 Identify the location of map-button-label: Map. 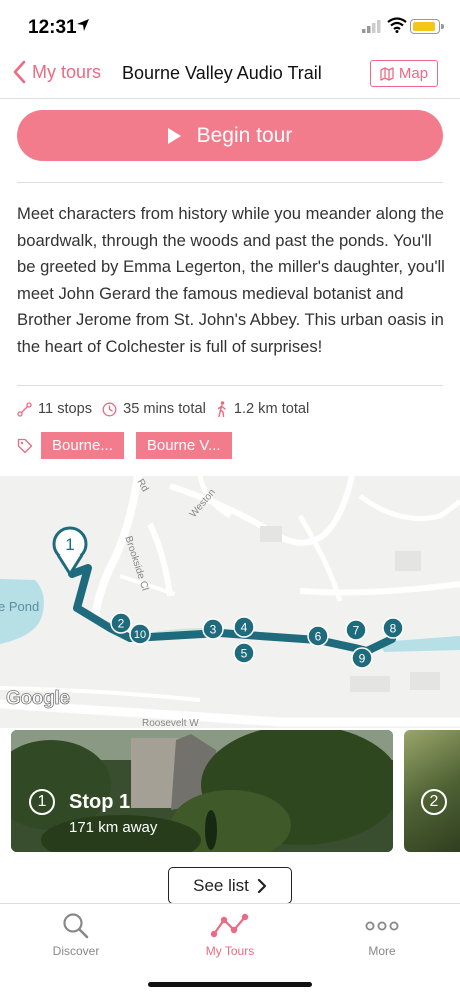
(413, 73).